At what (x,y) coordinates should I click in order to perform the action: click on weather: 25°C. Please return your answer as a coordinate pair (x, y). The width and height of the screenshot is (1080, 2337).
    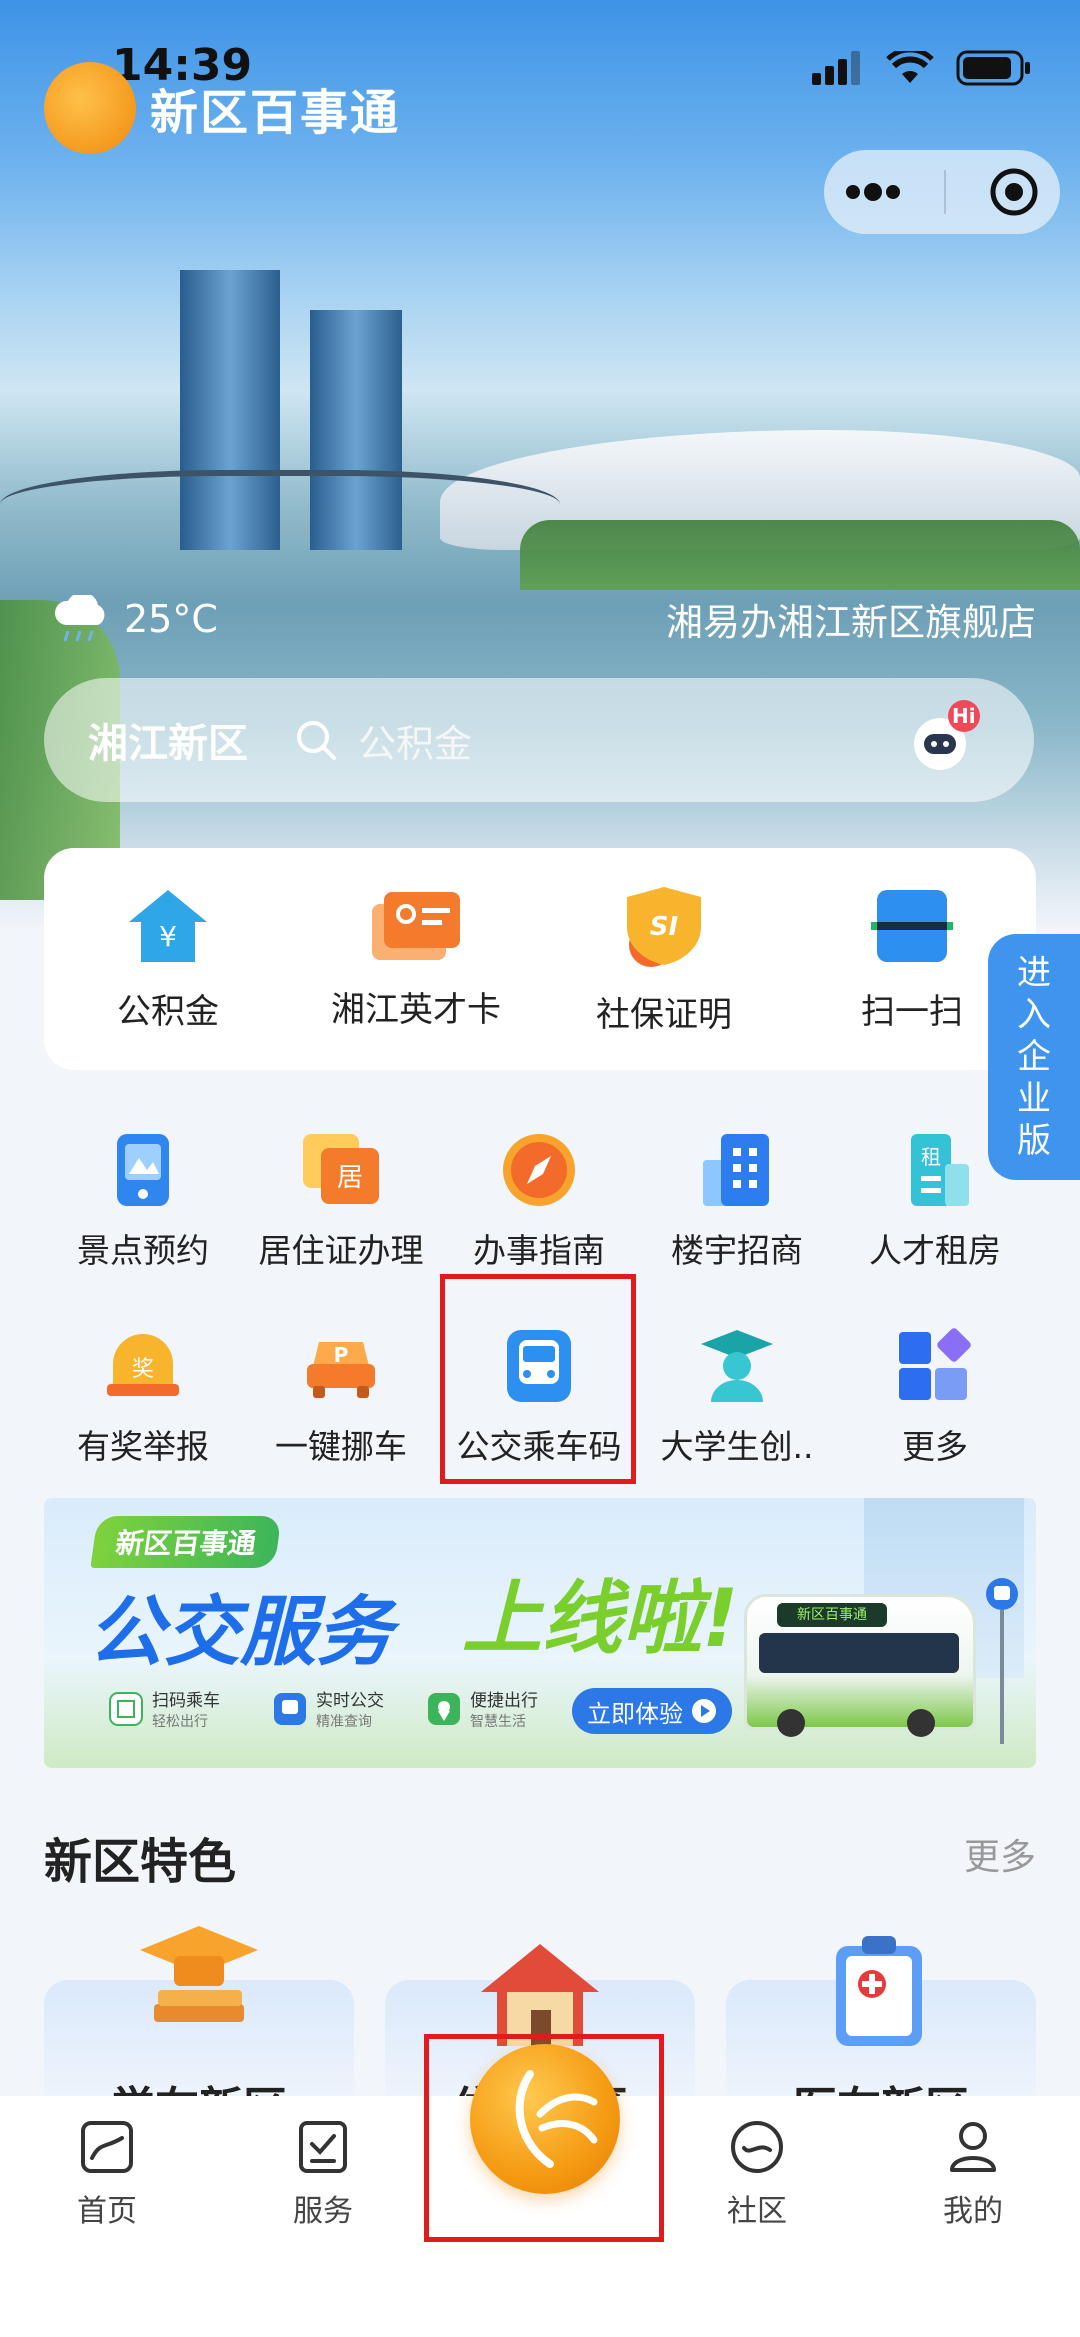
    Looking at the image, I should click on (135, 619).